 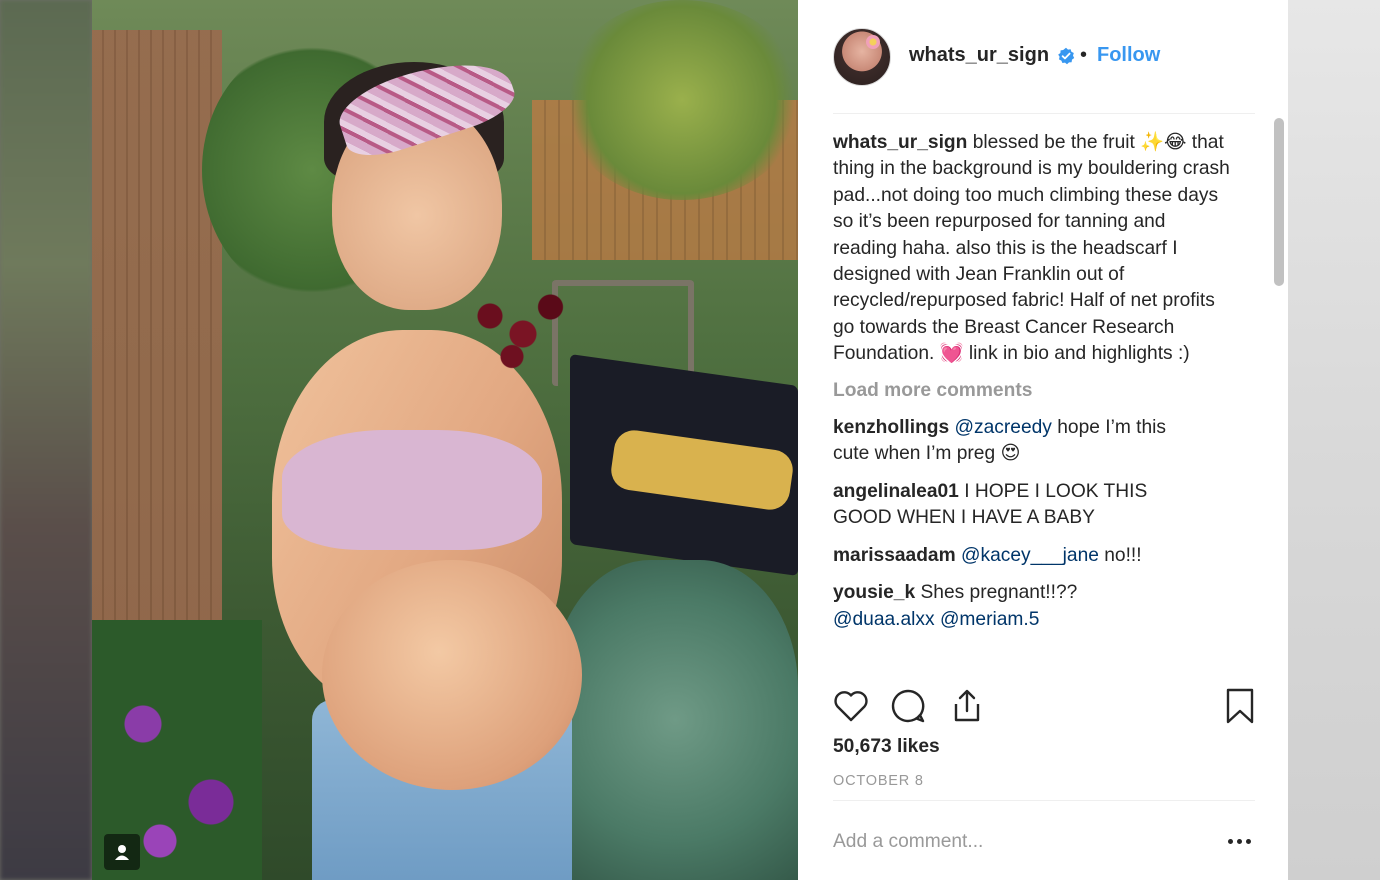 I want to click on header-username: whats_ur_sign, so click(x=979, y=55).